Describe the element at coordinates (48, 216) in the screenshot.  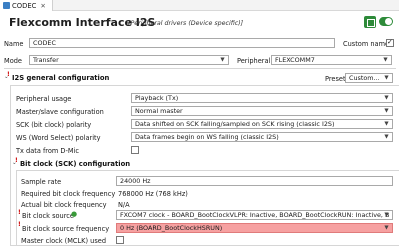
I see `clock-source-label: Bit clock source` at that location.